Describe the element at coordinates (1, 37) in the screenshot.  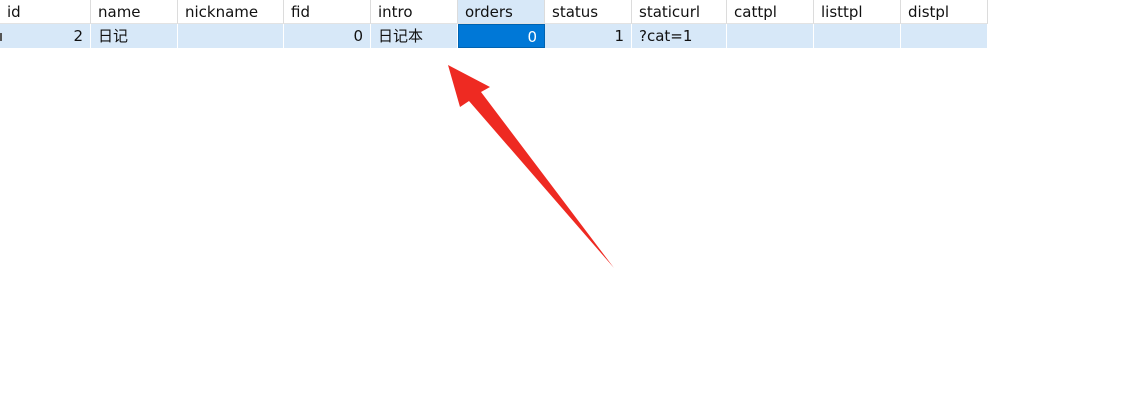
I see `row-indicator-icon` at that location.